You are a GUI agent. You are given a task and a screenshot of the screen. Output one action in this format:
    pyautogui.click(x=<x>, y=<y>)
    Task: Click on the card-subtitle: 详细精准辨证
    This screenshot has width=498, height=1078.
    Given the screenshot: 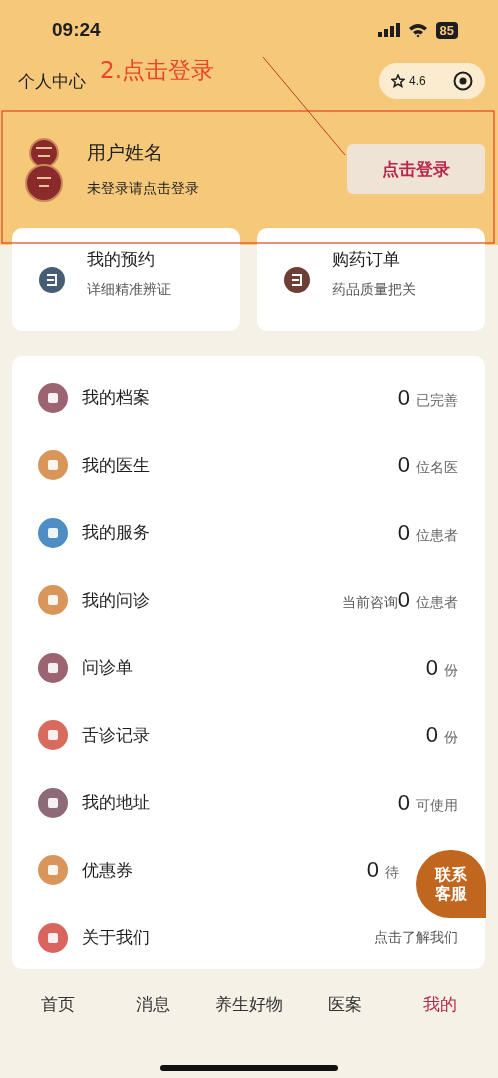 What is the action you would take?
    pyautogui.click(x=129, y=290)
    